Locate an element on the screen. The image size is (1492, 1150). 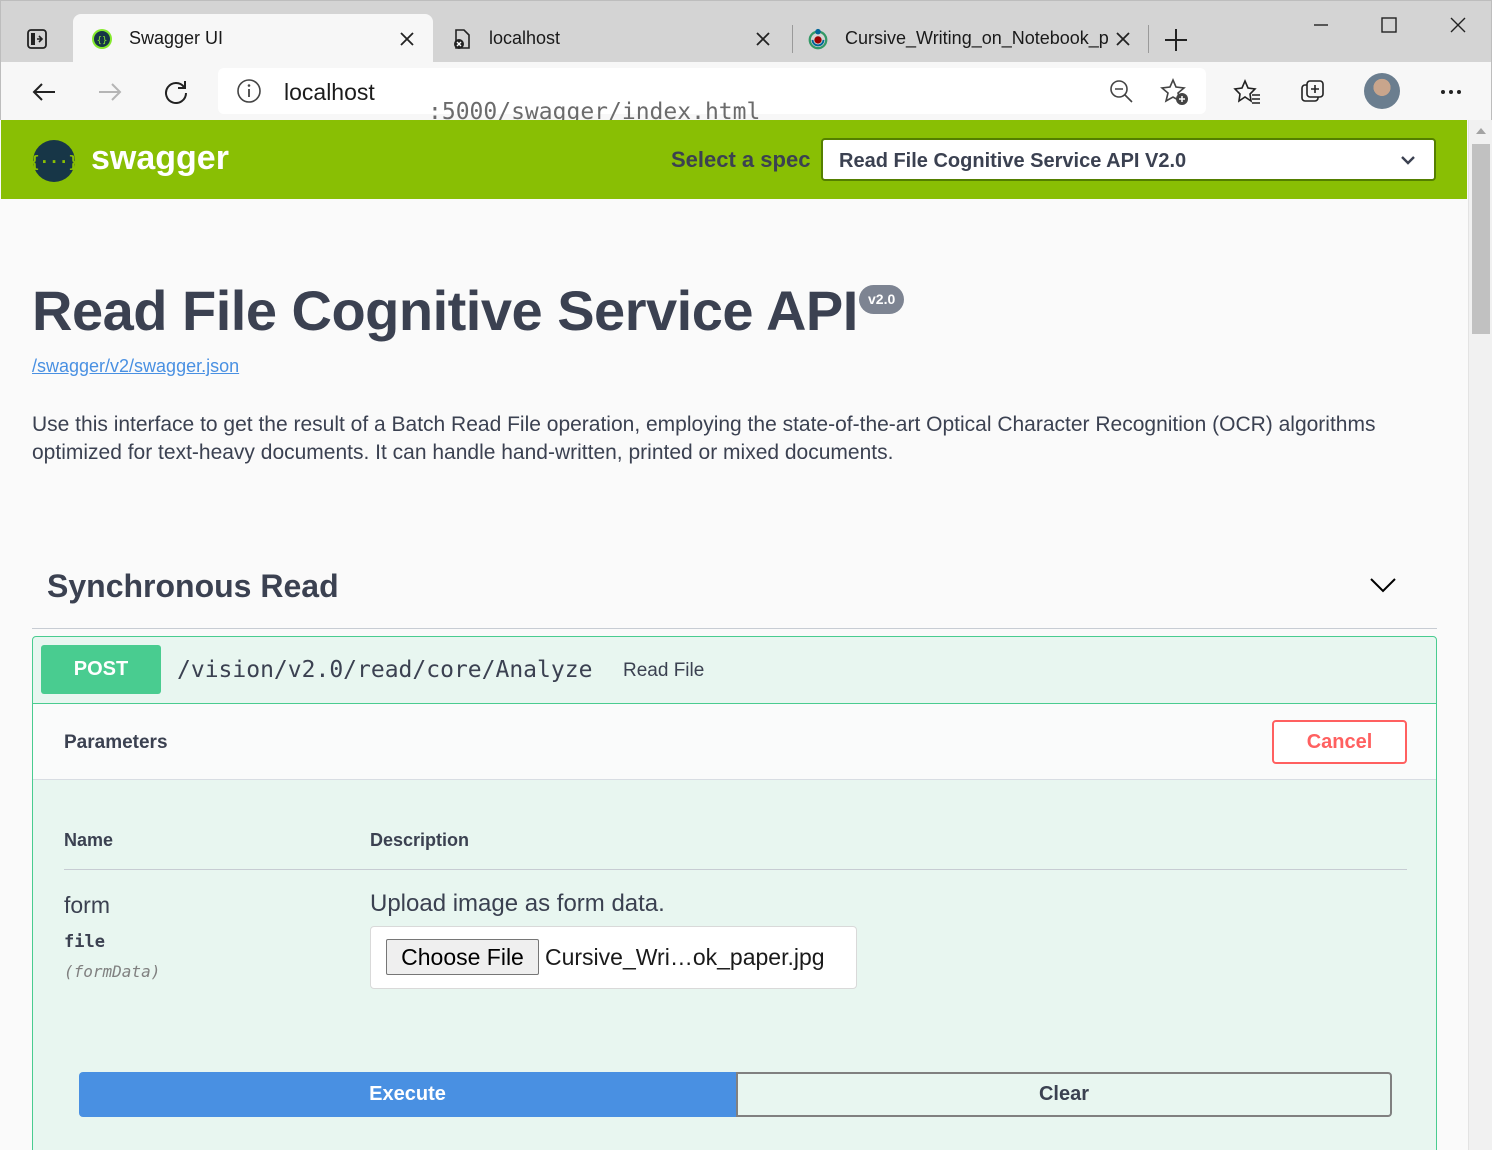
tab-localhost: localhost is located at coordinates (611, 38).